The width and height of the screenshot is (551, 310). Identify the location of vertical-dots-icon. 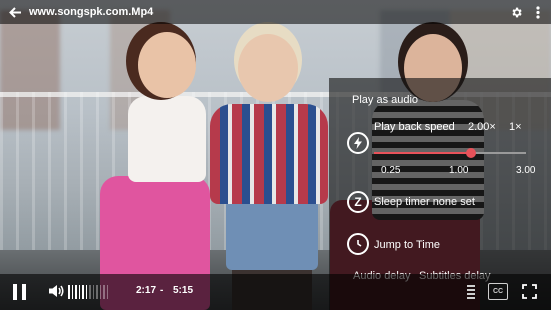
(538, 12).